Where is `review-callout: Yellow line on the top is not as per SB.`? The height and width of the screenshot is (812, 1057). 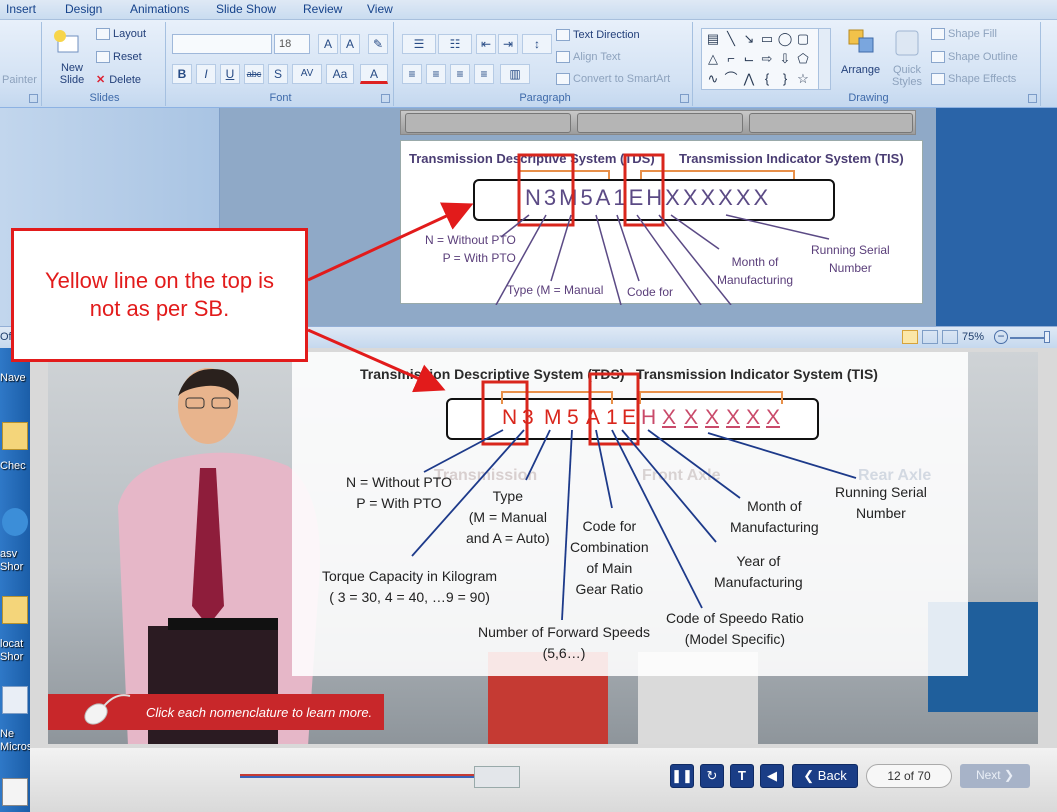
review-callout: Yellow line on the top is not as per SB. is located at coordinates (159, 295).